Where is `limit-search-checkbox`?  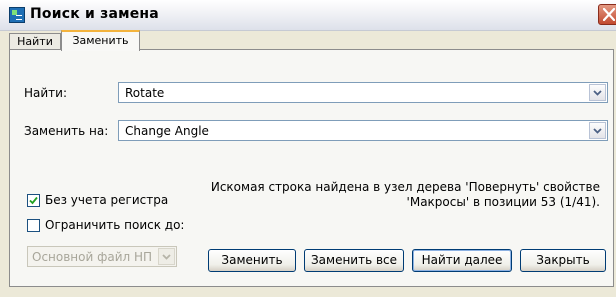
limit-search-checkbox is located at coordinates (33, 225).